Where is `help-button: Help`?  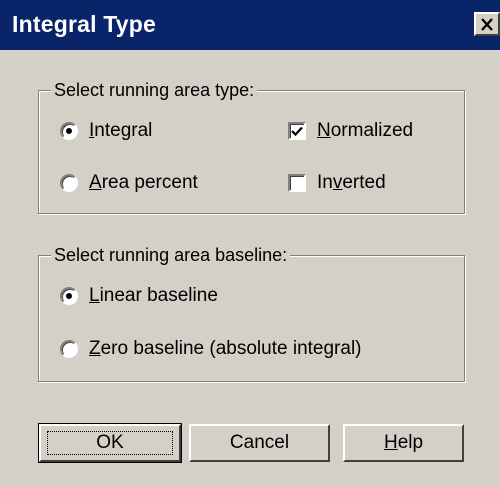
help-button: Help is located at coordinates (403, 443).